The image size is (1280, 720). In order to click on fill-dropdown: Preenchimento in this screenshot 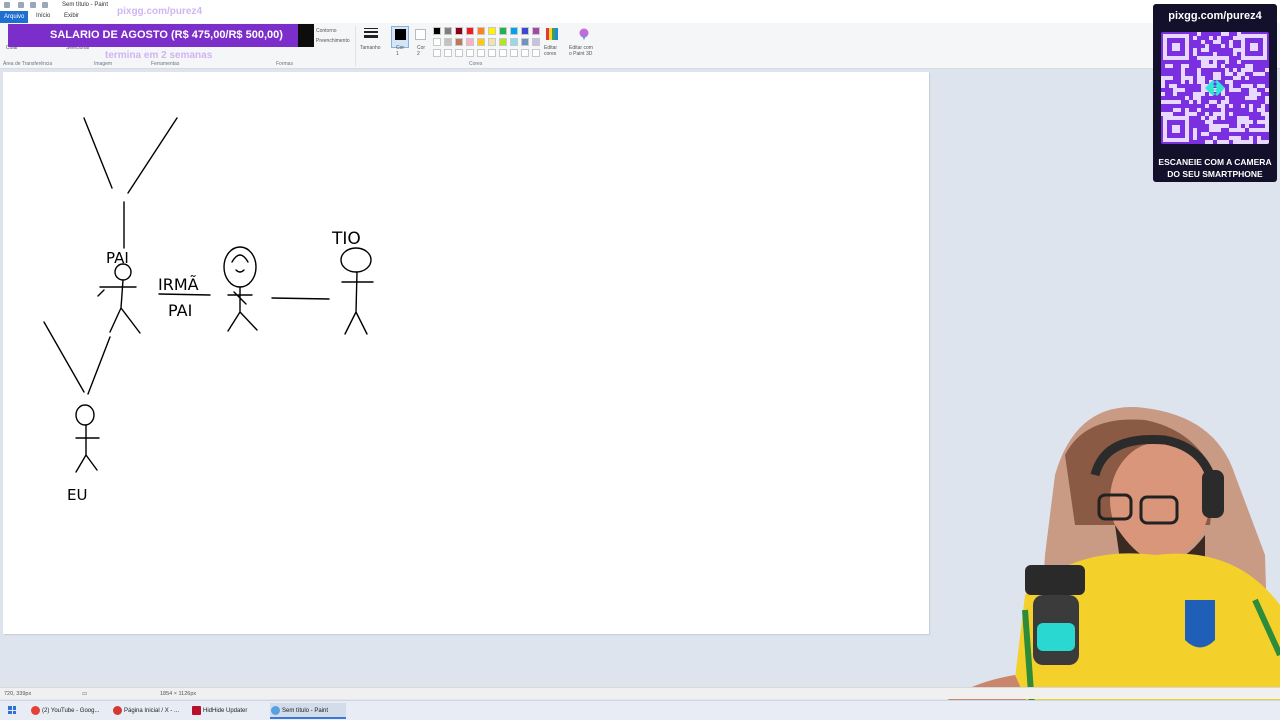, I will do `click(333, 41)`.